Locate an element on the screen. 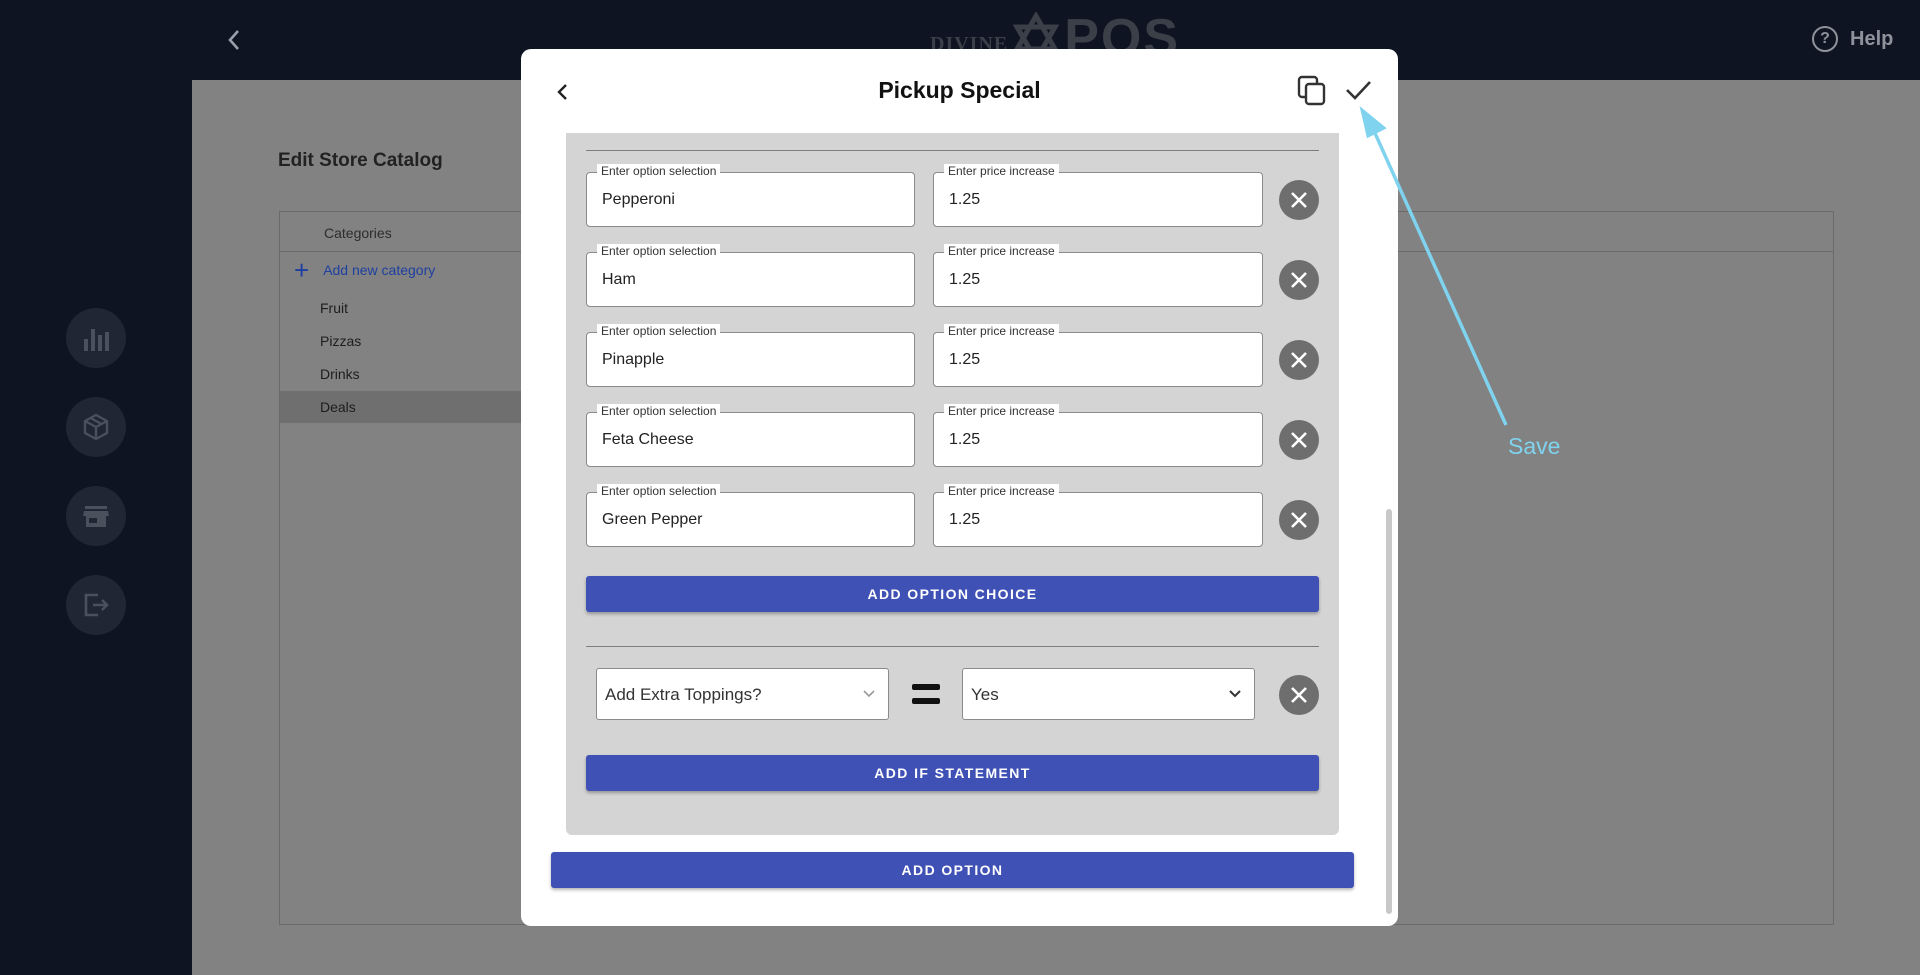 This screenshot has height=975, width=1920. field-value: Green Pepper is located at coordinates (652, 519).